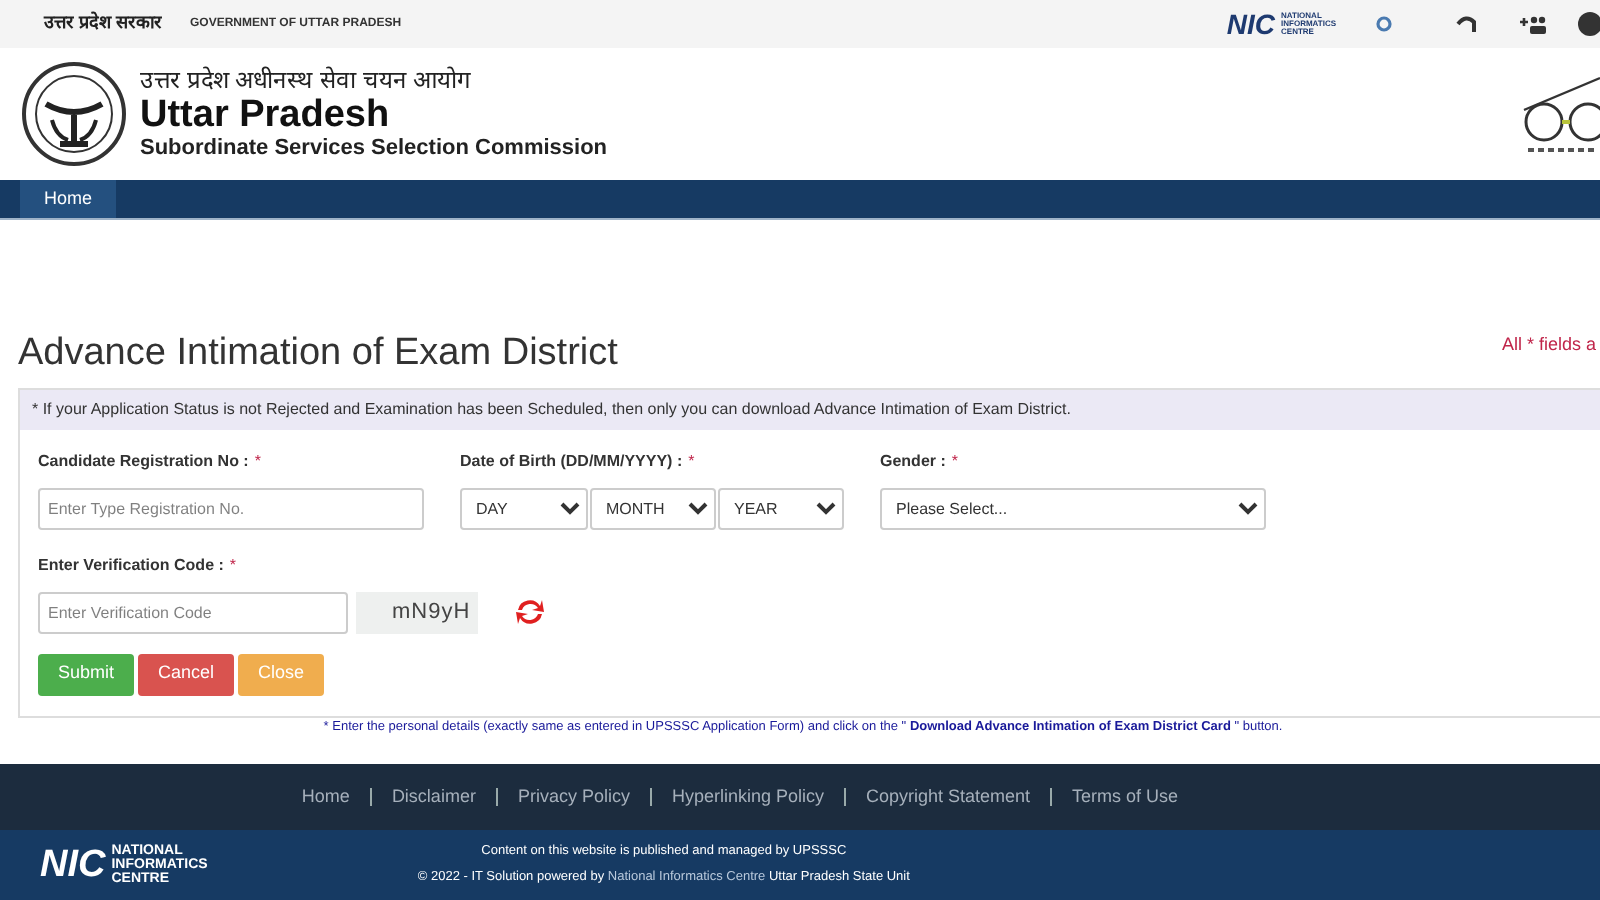 The height and width of the screenshot is (900, 1600). Describe the element at coordinates (433, 797) in the screenshot. I see `footer-link: Disclaimer` at that location.